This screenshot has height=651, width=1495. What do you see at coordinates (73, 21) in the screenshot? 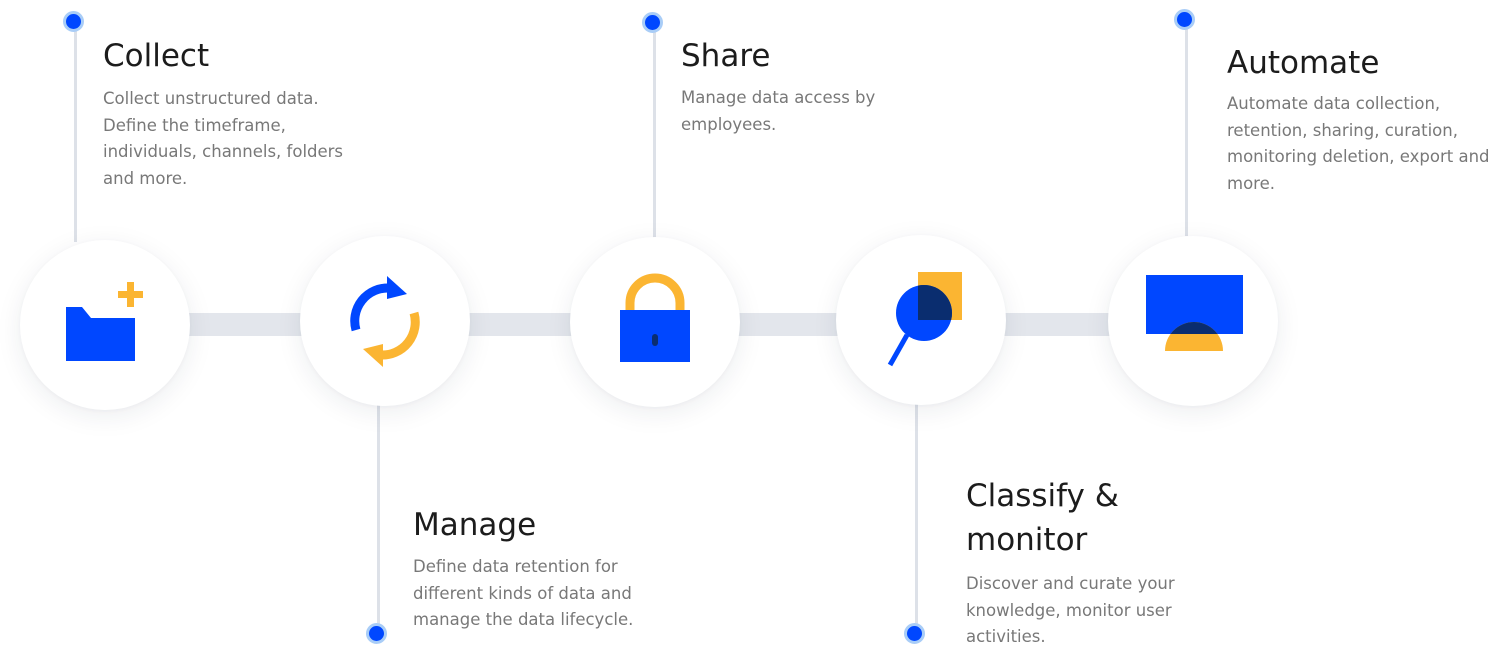
I see `timeline-dot-collect` at bounding box center [73, 21].